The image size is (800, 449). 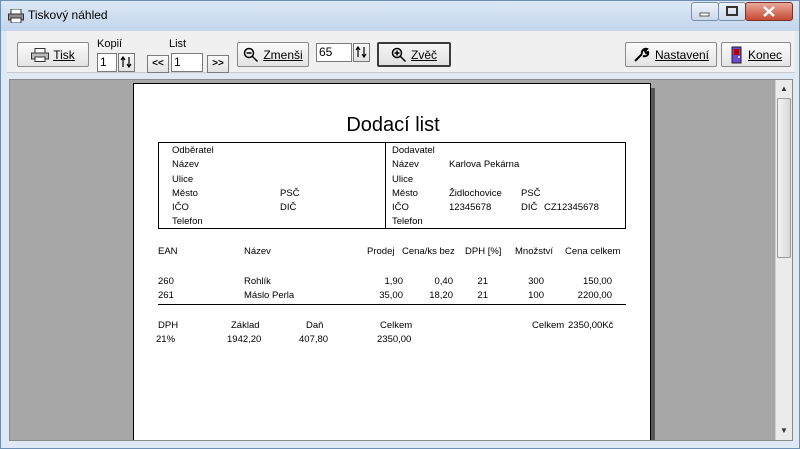 I want to click on zoom-spinner, so click(x=361, y=52).